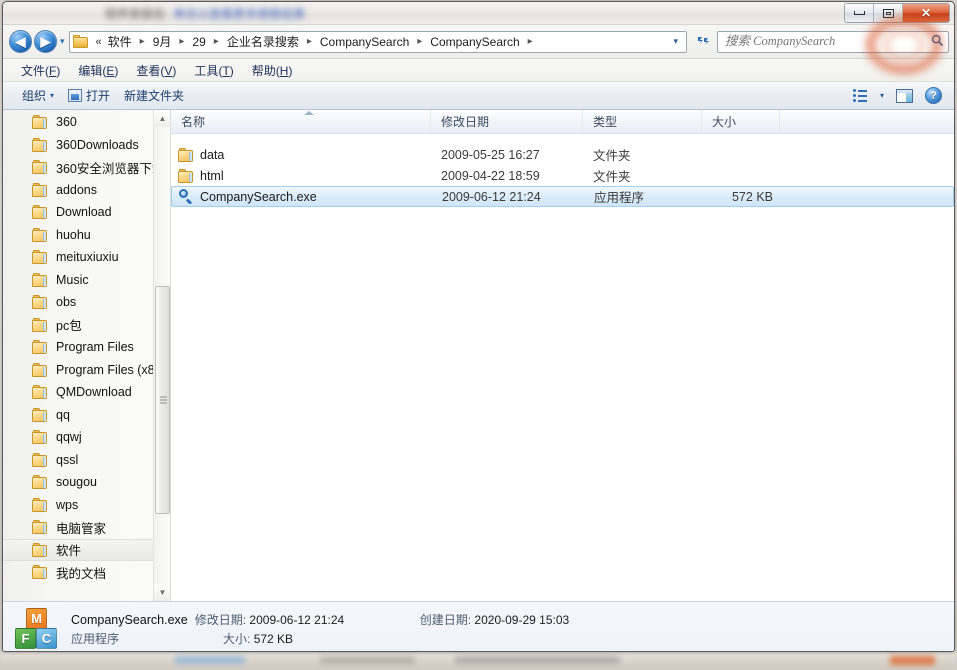  What do you see at coordinates (675, 41) in the screenshot?
I see `chevron-down-icon: ▾` at bounding box center [675, 41].